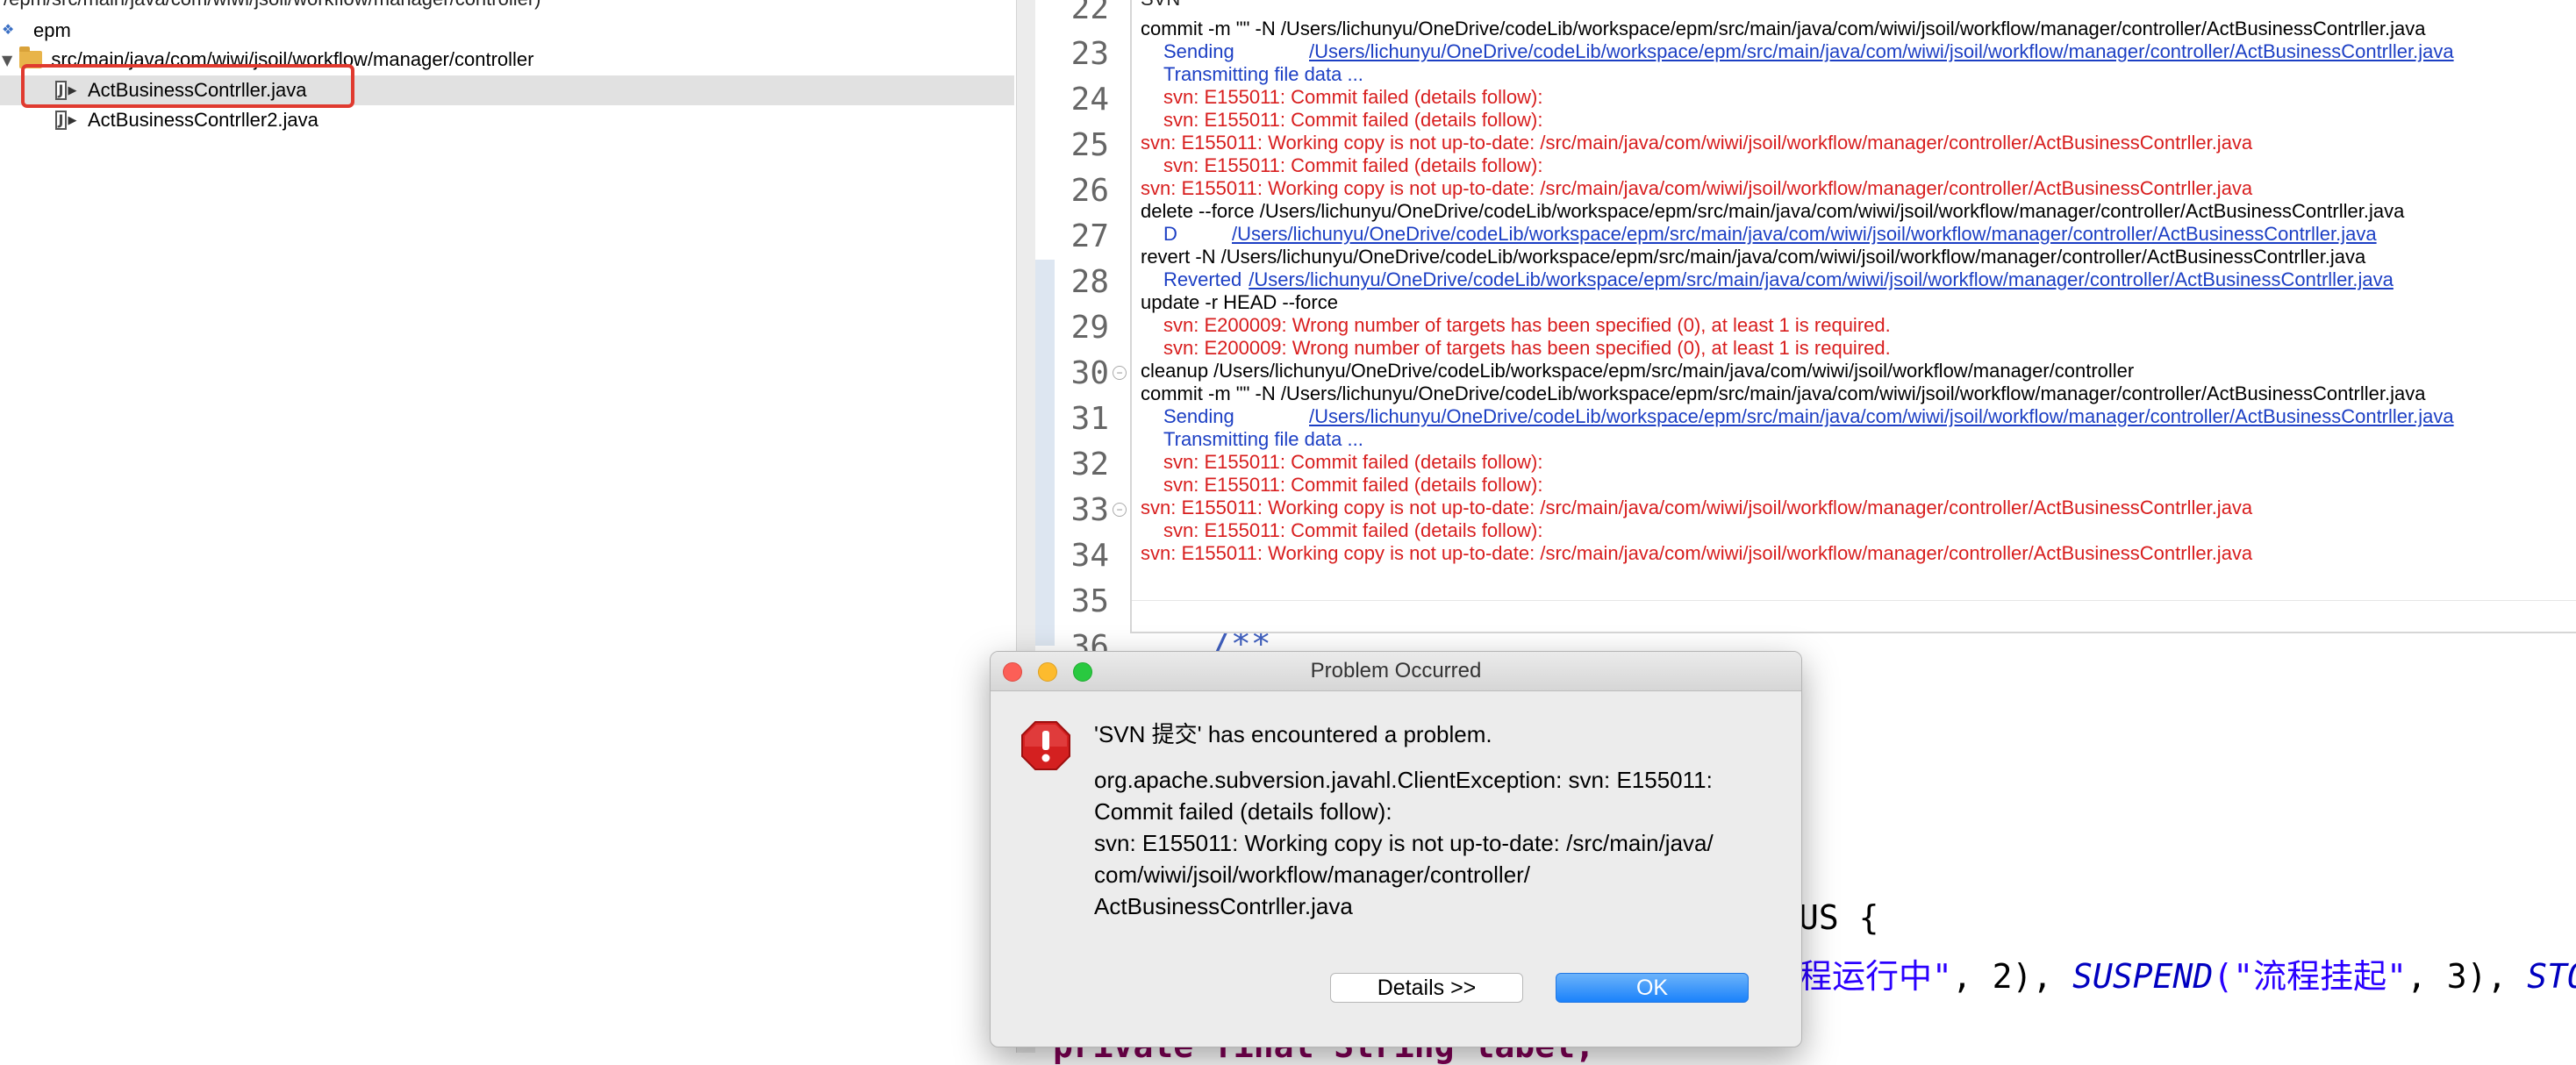 This screenshot has height=1065, width=2576. Describe the element at coordinates (187, 86) in the screenshot. I see `annotation-highlight-box` at that location.